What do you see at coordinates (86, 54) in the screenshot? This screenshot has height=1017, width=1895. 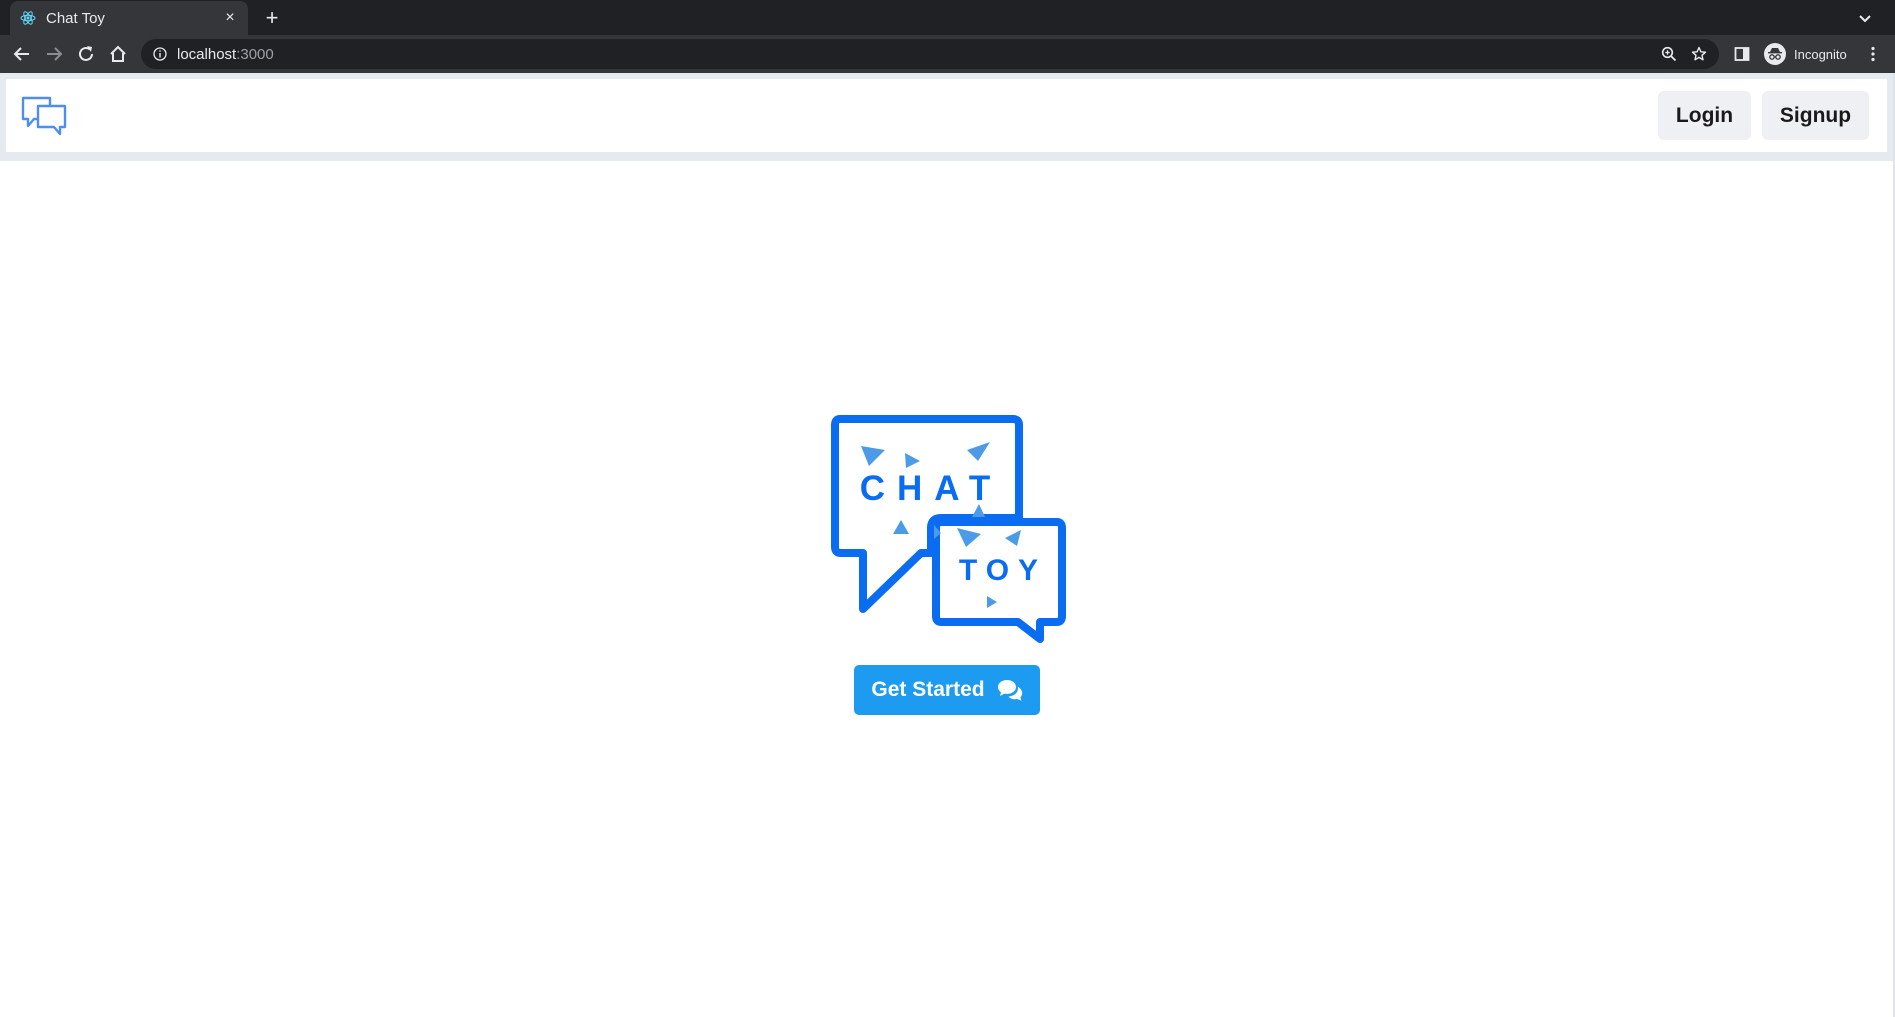 I see `reload-icon` at bounding box center [86, 54].